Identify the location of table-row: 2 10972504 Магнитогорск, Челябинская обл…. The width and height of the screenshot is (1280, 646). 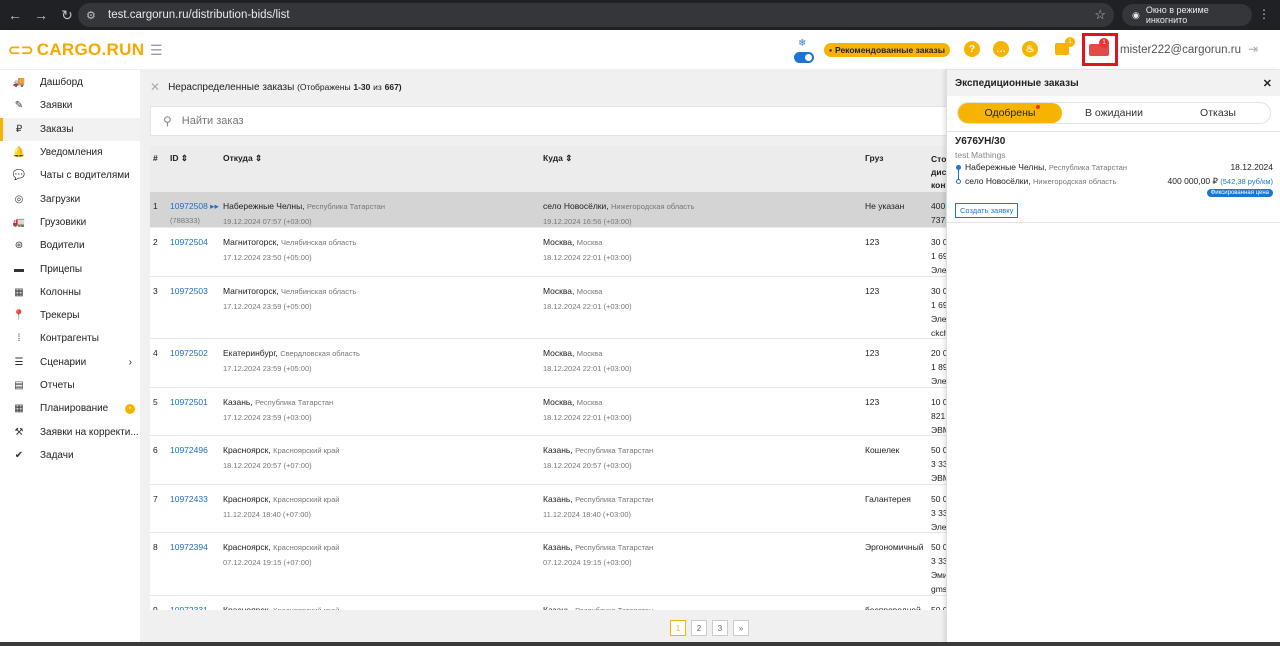
(549, 252).